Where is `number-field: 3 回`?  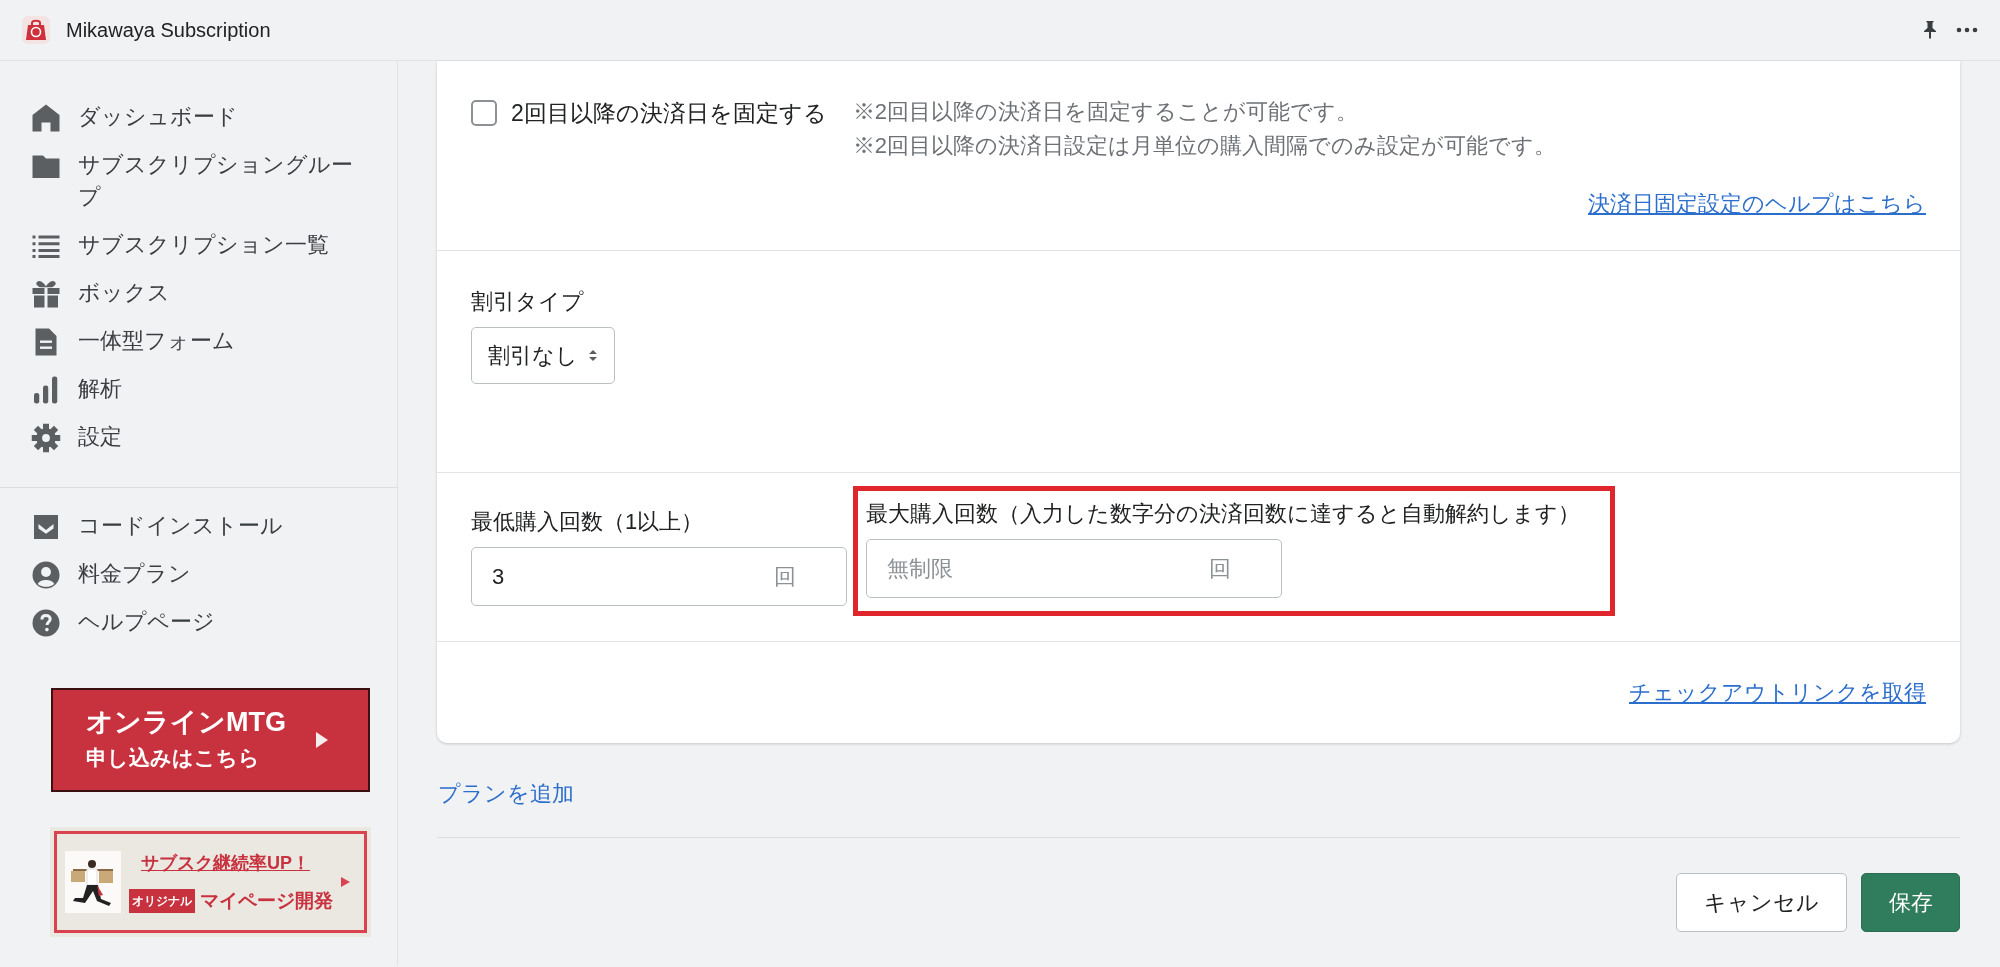 number-field: 3 回 is located at coordinates (659, 576).